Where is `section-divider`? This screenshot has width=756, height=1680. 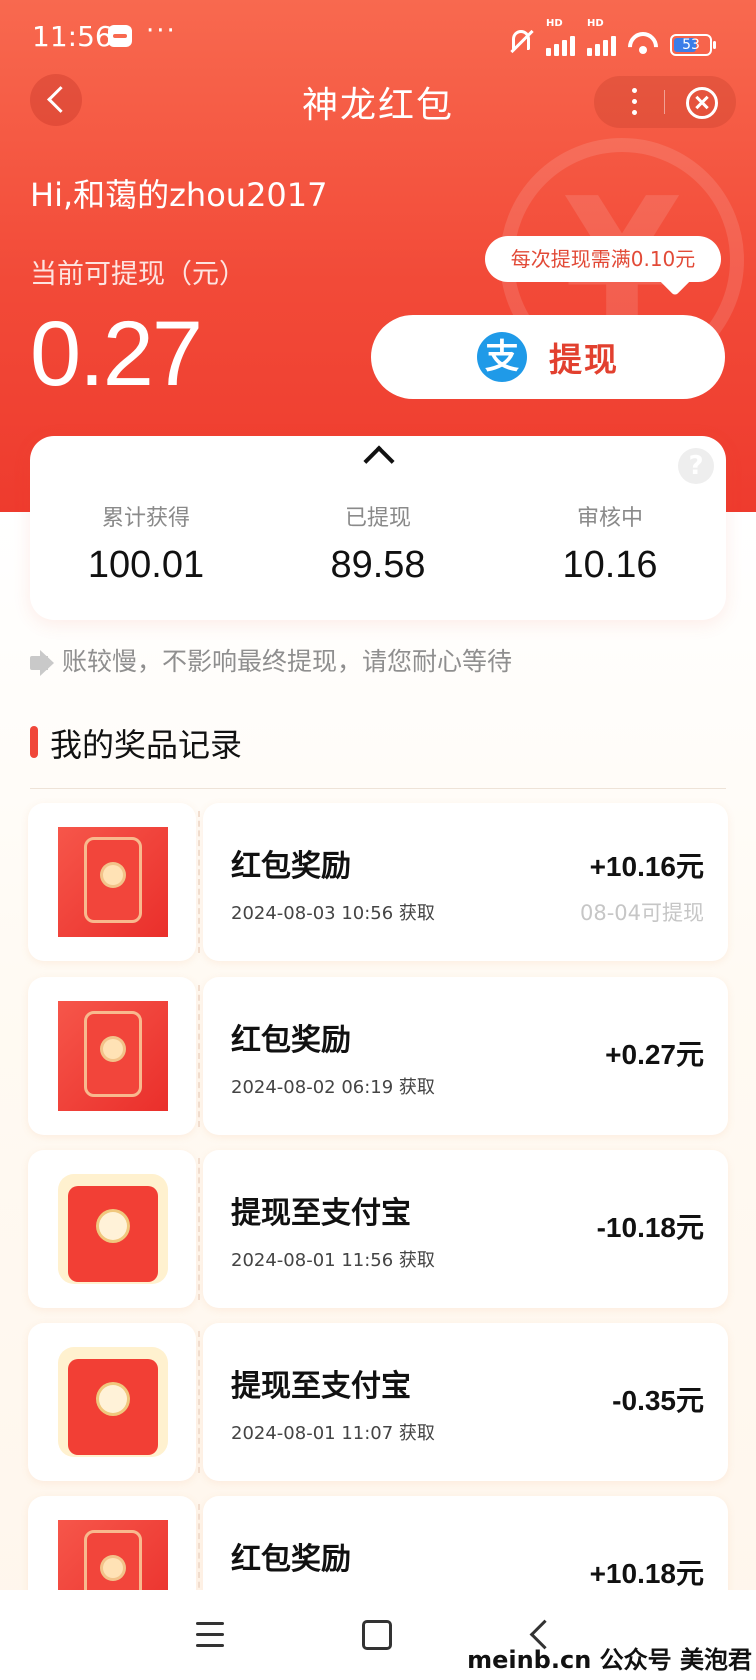 section-divider is located at coordinates (378, 788).